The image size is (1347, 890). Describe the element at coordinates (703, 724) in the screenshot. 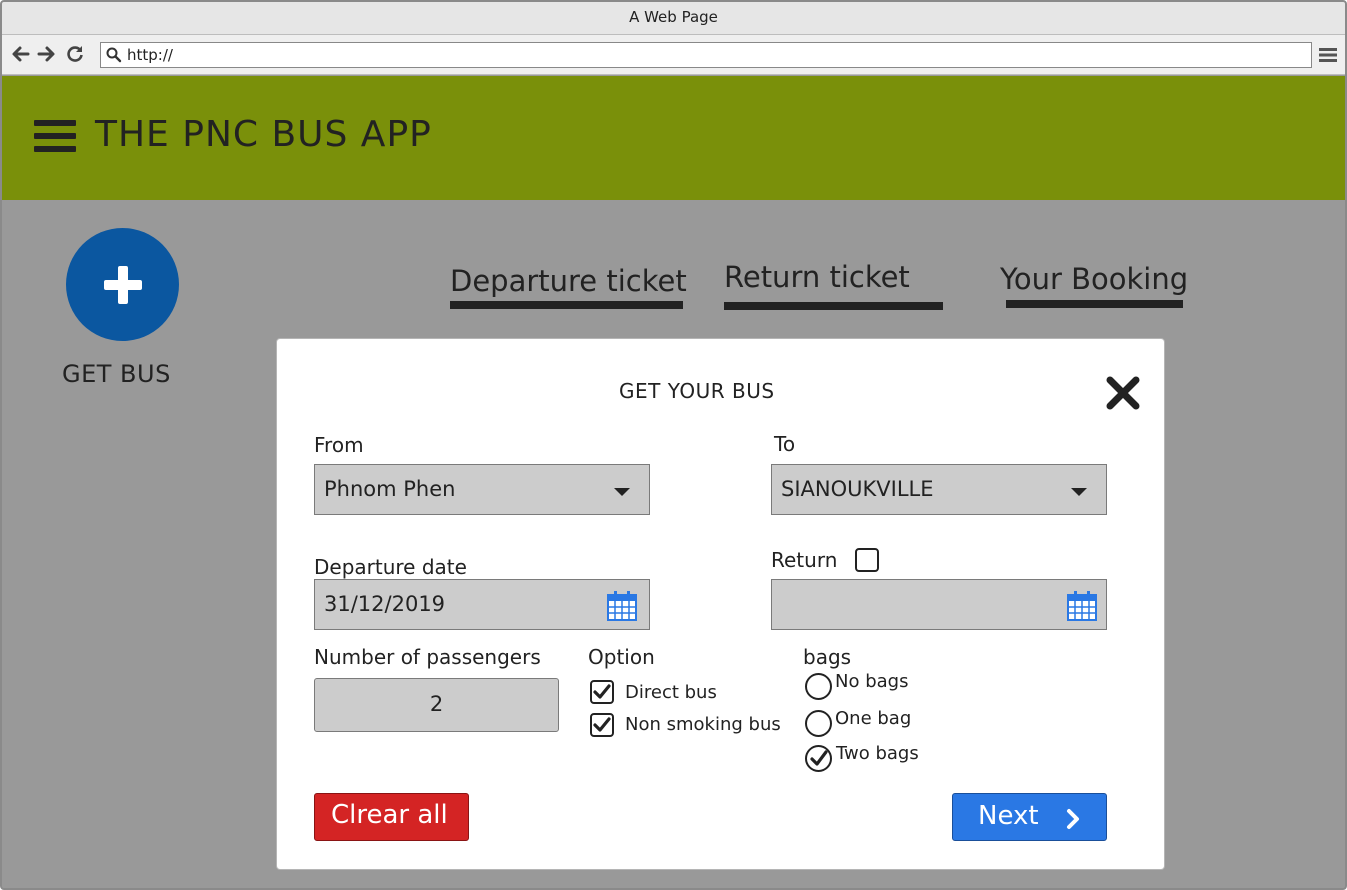

I see `non-smoking-label: Non smoking bus` at that location.